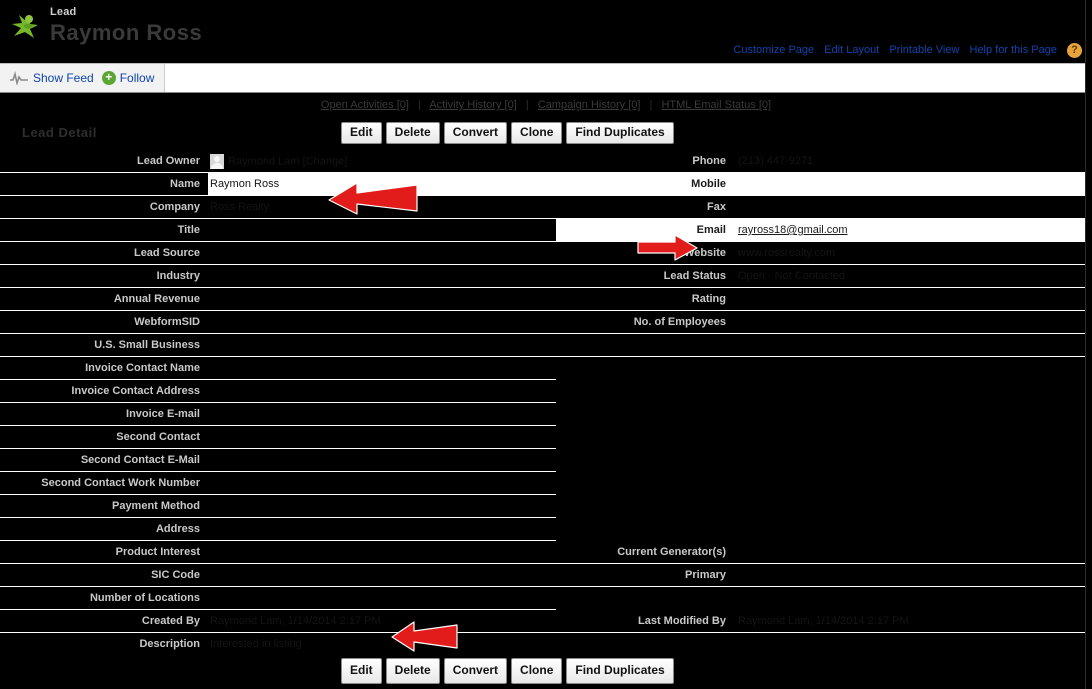  I want to click on field-label-email: Email, so click(645, 230).